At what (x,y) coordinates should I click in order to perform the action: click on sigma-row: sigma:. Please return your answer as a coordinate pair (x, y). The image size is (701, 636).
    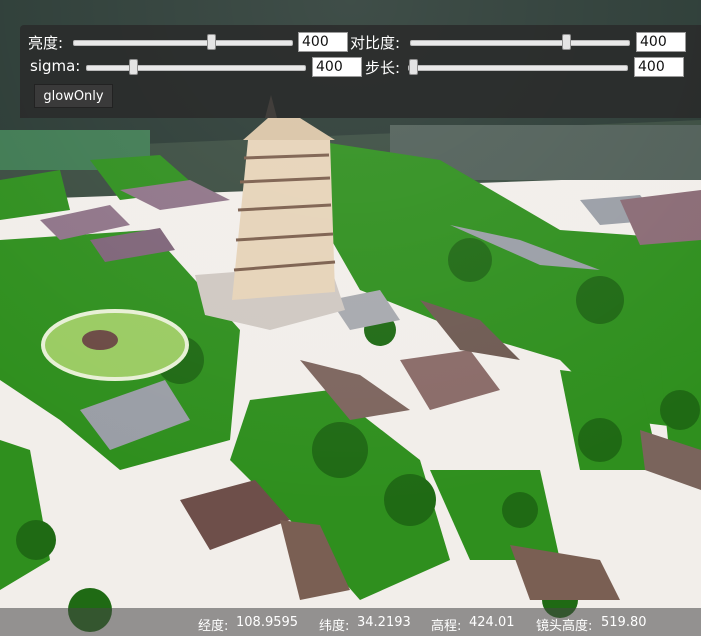
    Looking at the image, I should click on (55, 66).